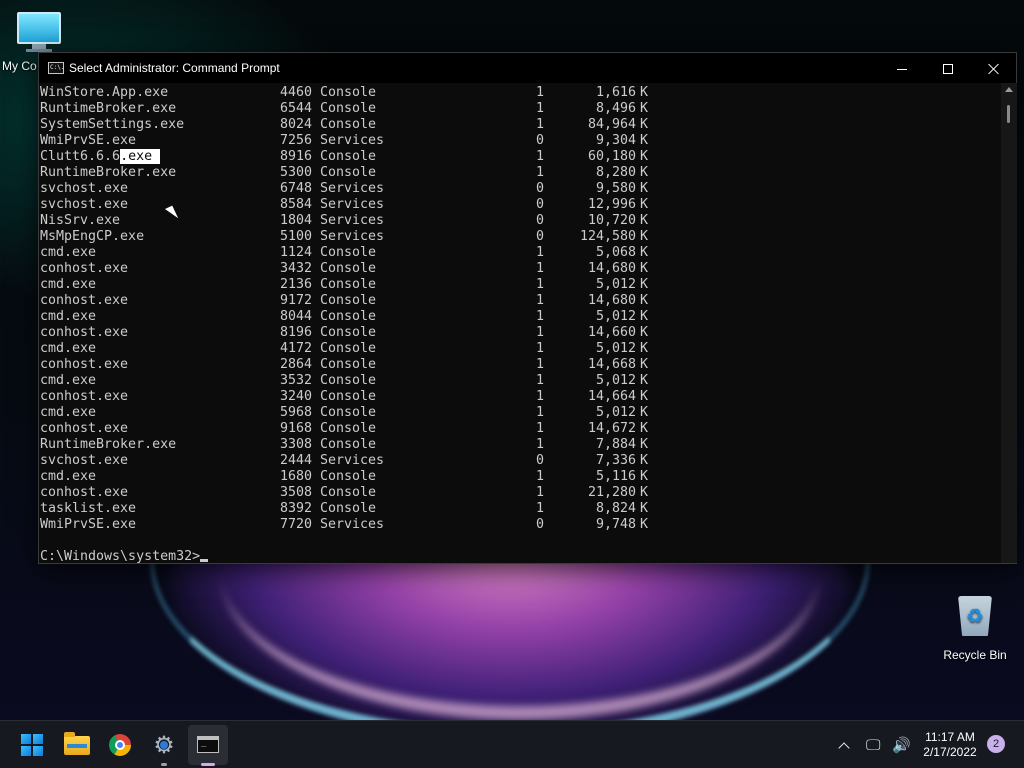  What do you see at coordinates (520, 205) in the screenshot?
I see `process-row: svchost.exe 8584 Services 0 12,996 K` at bounding box center [520, 205].